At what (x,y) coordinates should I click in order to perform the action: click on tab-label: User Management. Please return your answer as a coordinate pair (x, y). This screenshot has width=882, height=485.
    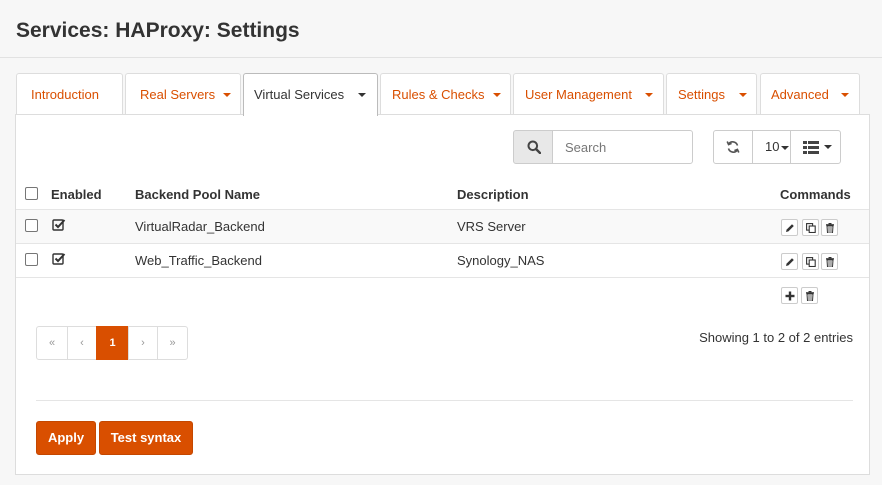
    Looking at the image, I should click on (578, 94).